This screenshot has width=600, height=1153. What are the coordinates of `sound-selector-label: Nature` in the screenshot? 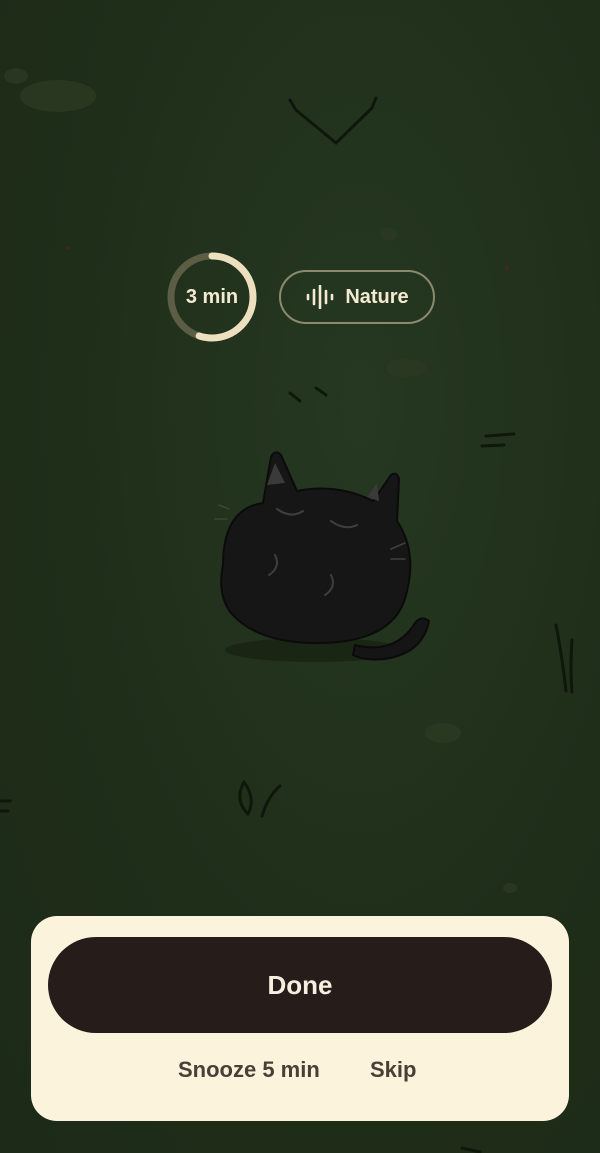 It's located at (377, 296).